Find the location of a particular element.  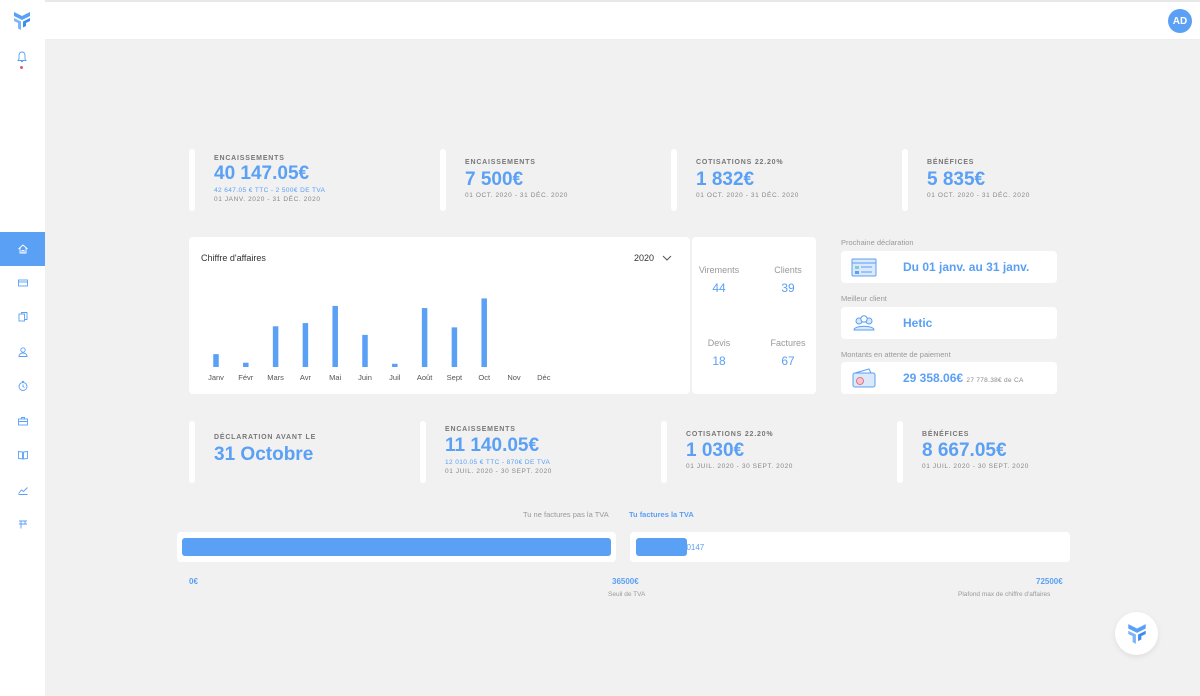

x-tick-label: Janv is located at coordinates (216, 377).